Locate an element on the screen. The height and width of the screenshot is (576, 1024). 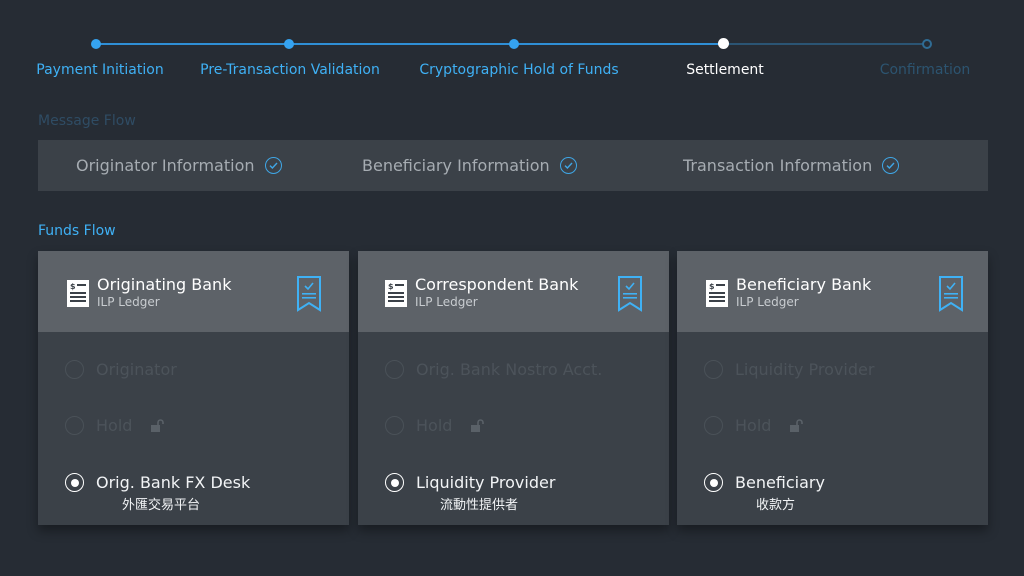
party-originator: Originator is located at coordinates (121, 369).